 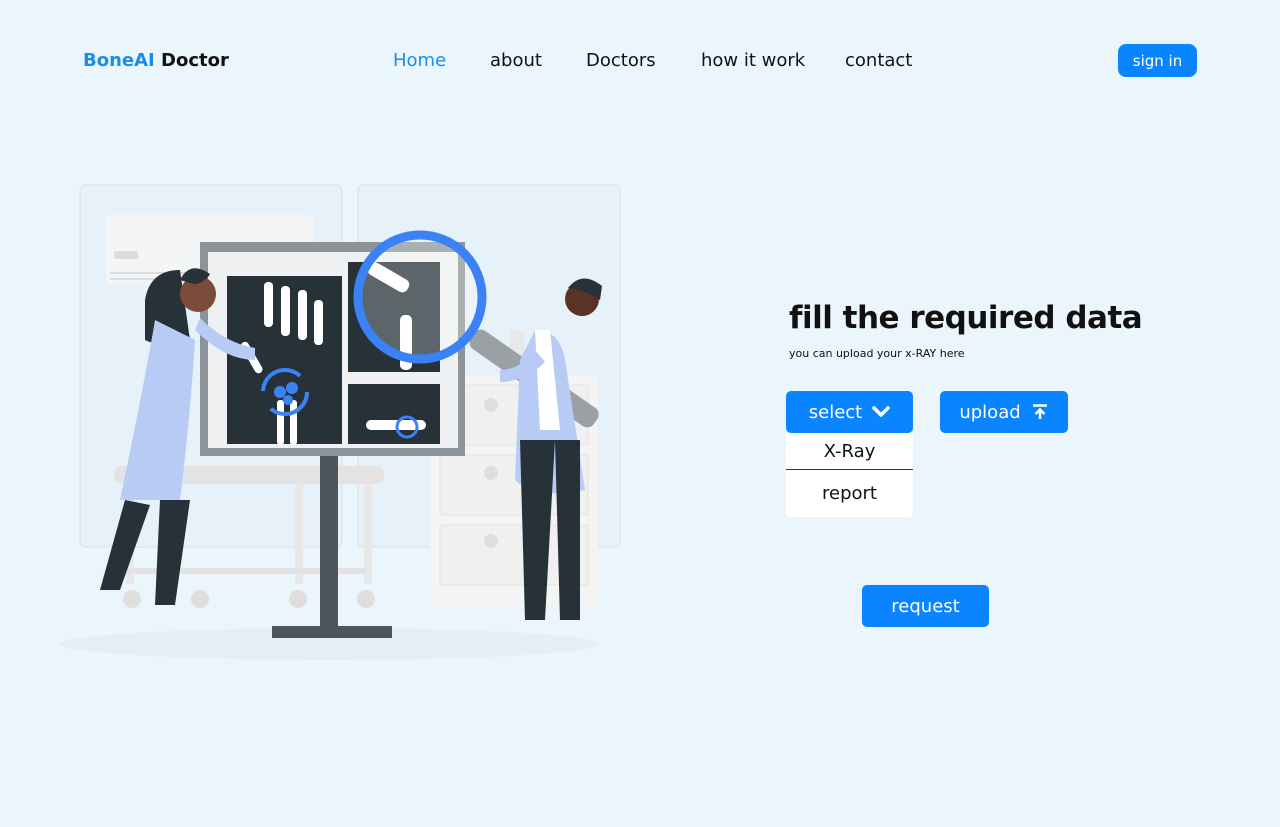 I want to click on request-button: request, so click(x=925, y=606).